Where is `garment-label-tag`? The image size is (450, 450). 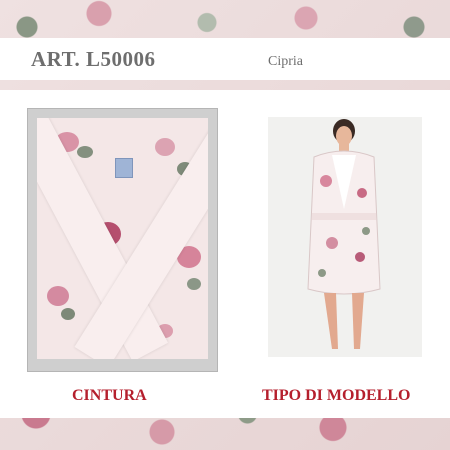
garment-label-tag is located at coordinates (124, 168).